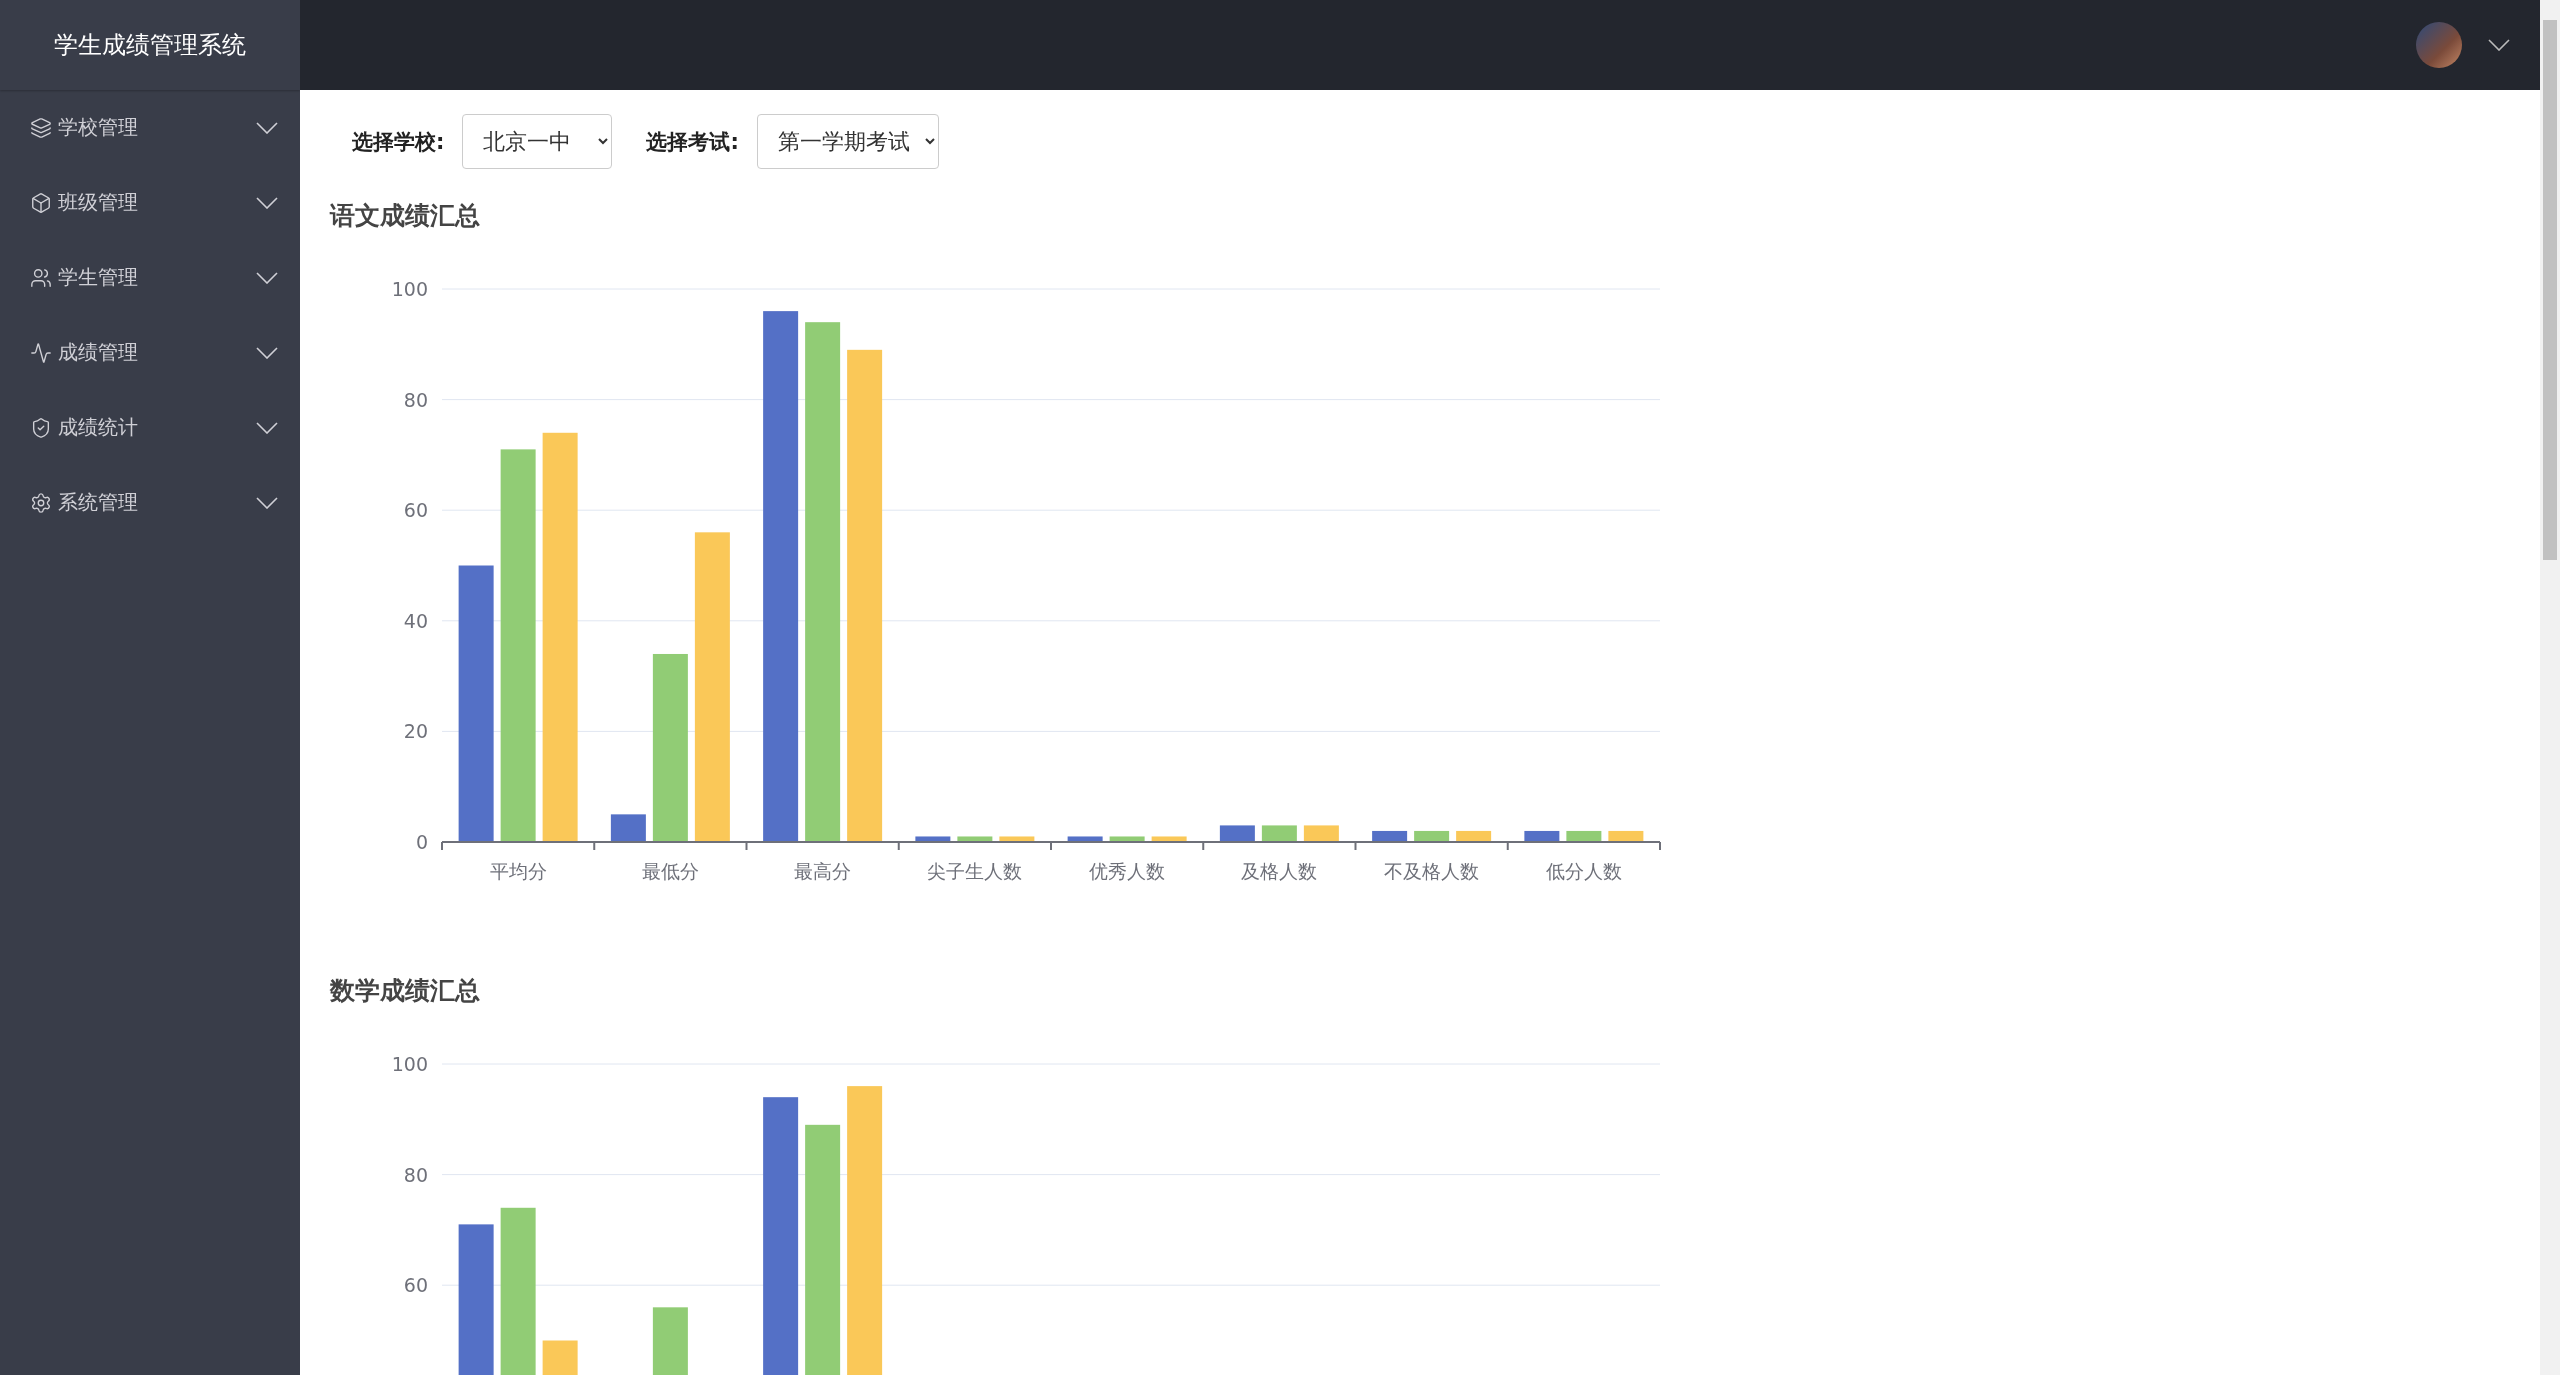  I want to click on section-title: 数学成绩汇总, so click(405, 991).